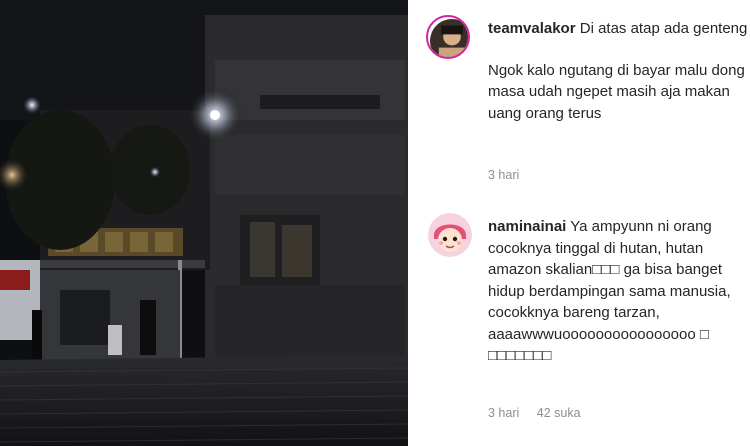  I want to click on profile-photo-icon, so click(448, 37).